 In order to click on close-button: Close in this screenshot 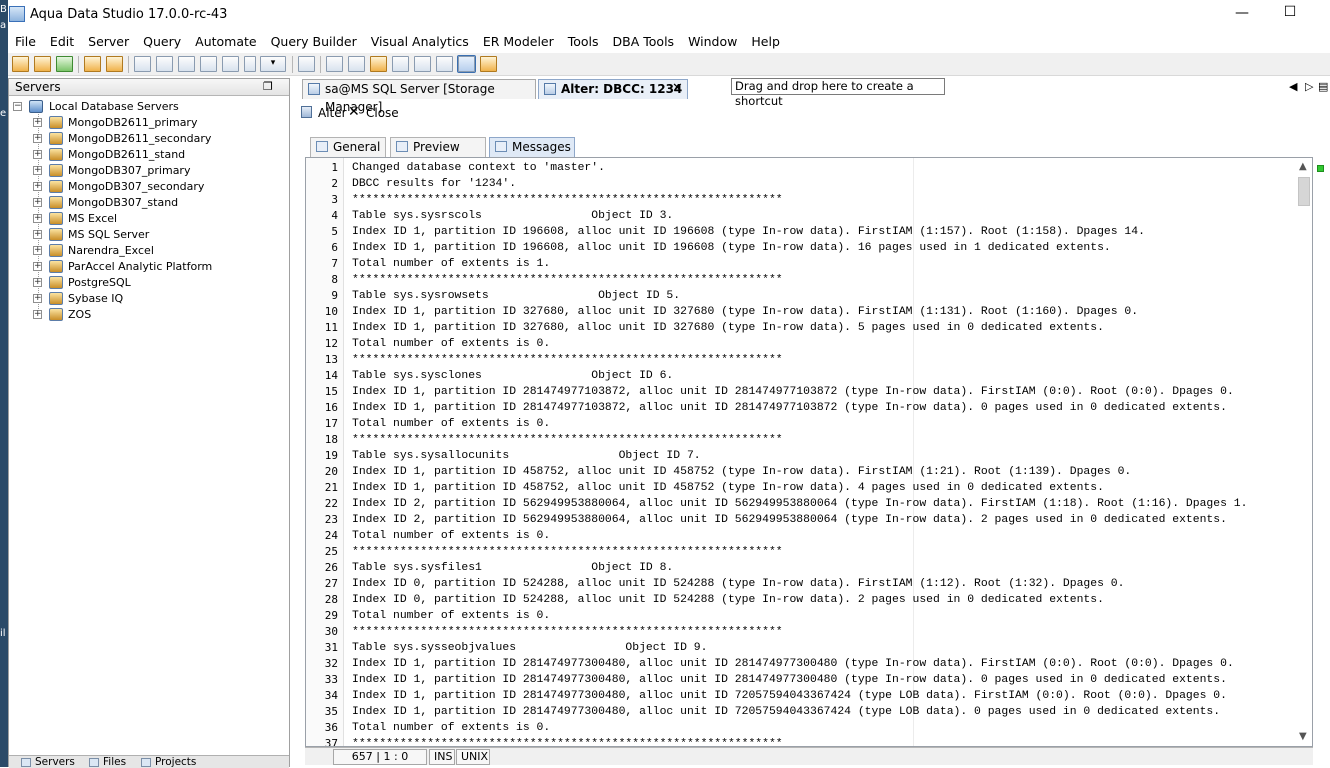, I will do `click(382, 113)`.